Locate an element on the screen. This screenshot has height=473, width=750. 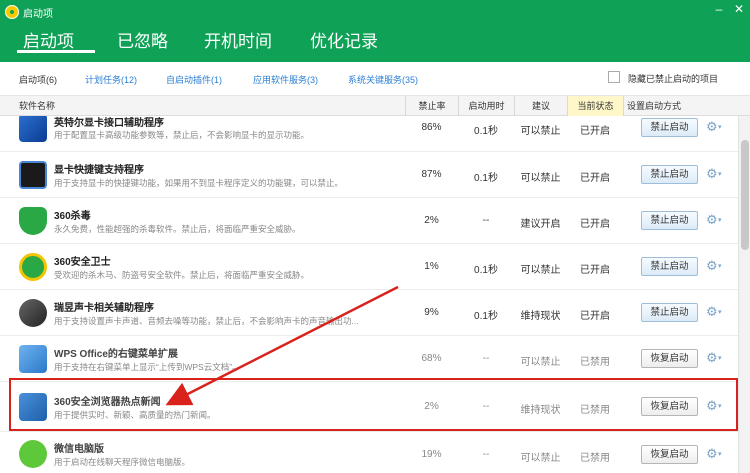
intel-graphics-icon is located at coordinates (33, 129).